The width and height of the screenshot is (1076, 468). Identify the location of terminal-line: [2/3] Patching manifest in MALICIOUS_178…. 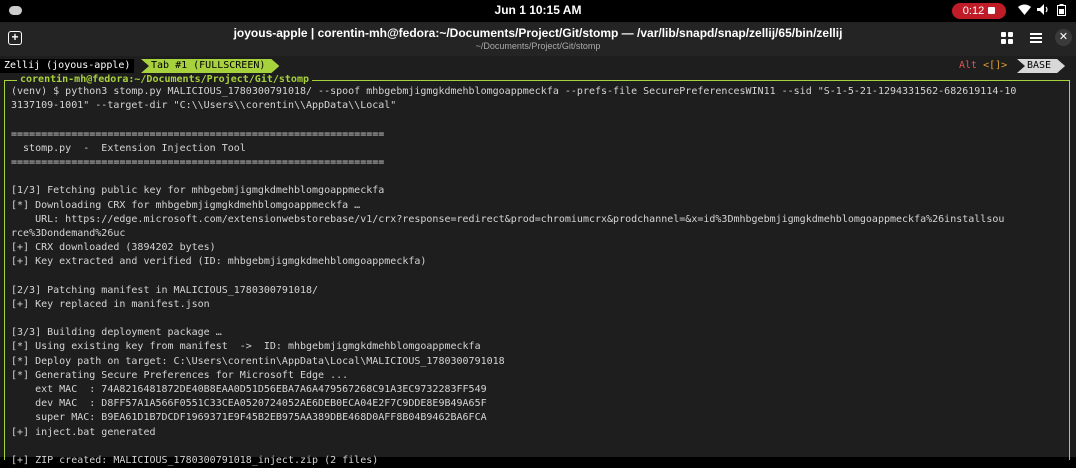
(165, 290).